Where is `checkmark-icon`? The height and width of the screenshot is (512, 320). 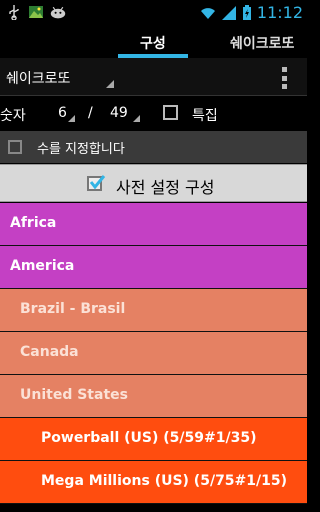 checkmark-icon is located at coordinates (97, 182).